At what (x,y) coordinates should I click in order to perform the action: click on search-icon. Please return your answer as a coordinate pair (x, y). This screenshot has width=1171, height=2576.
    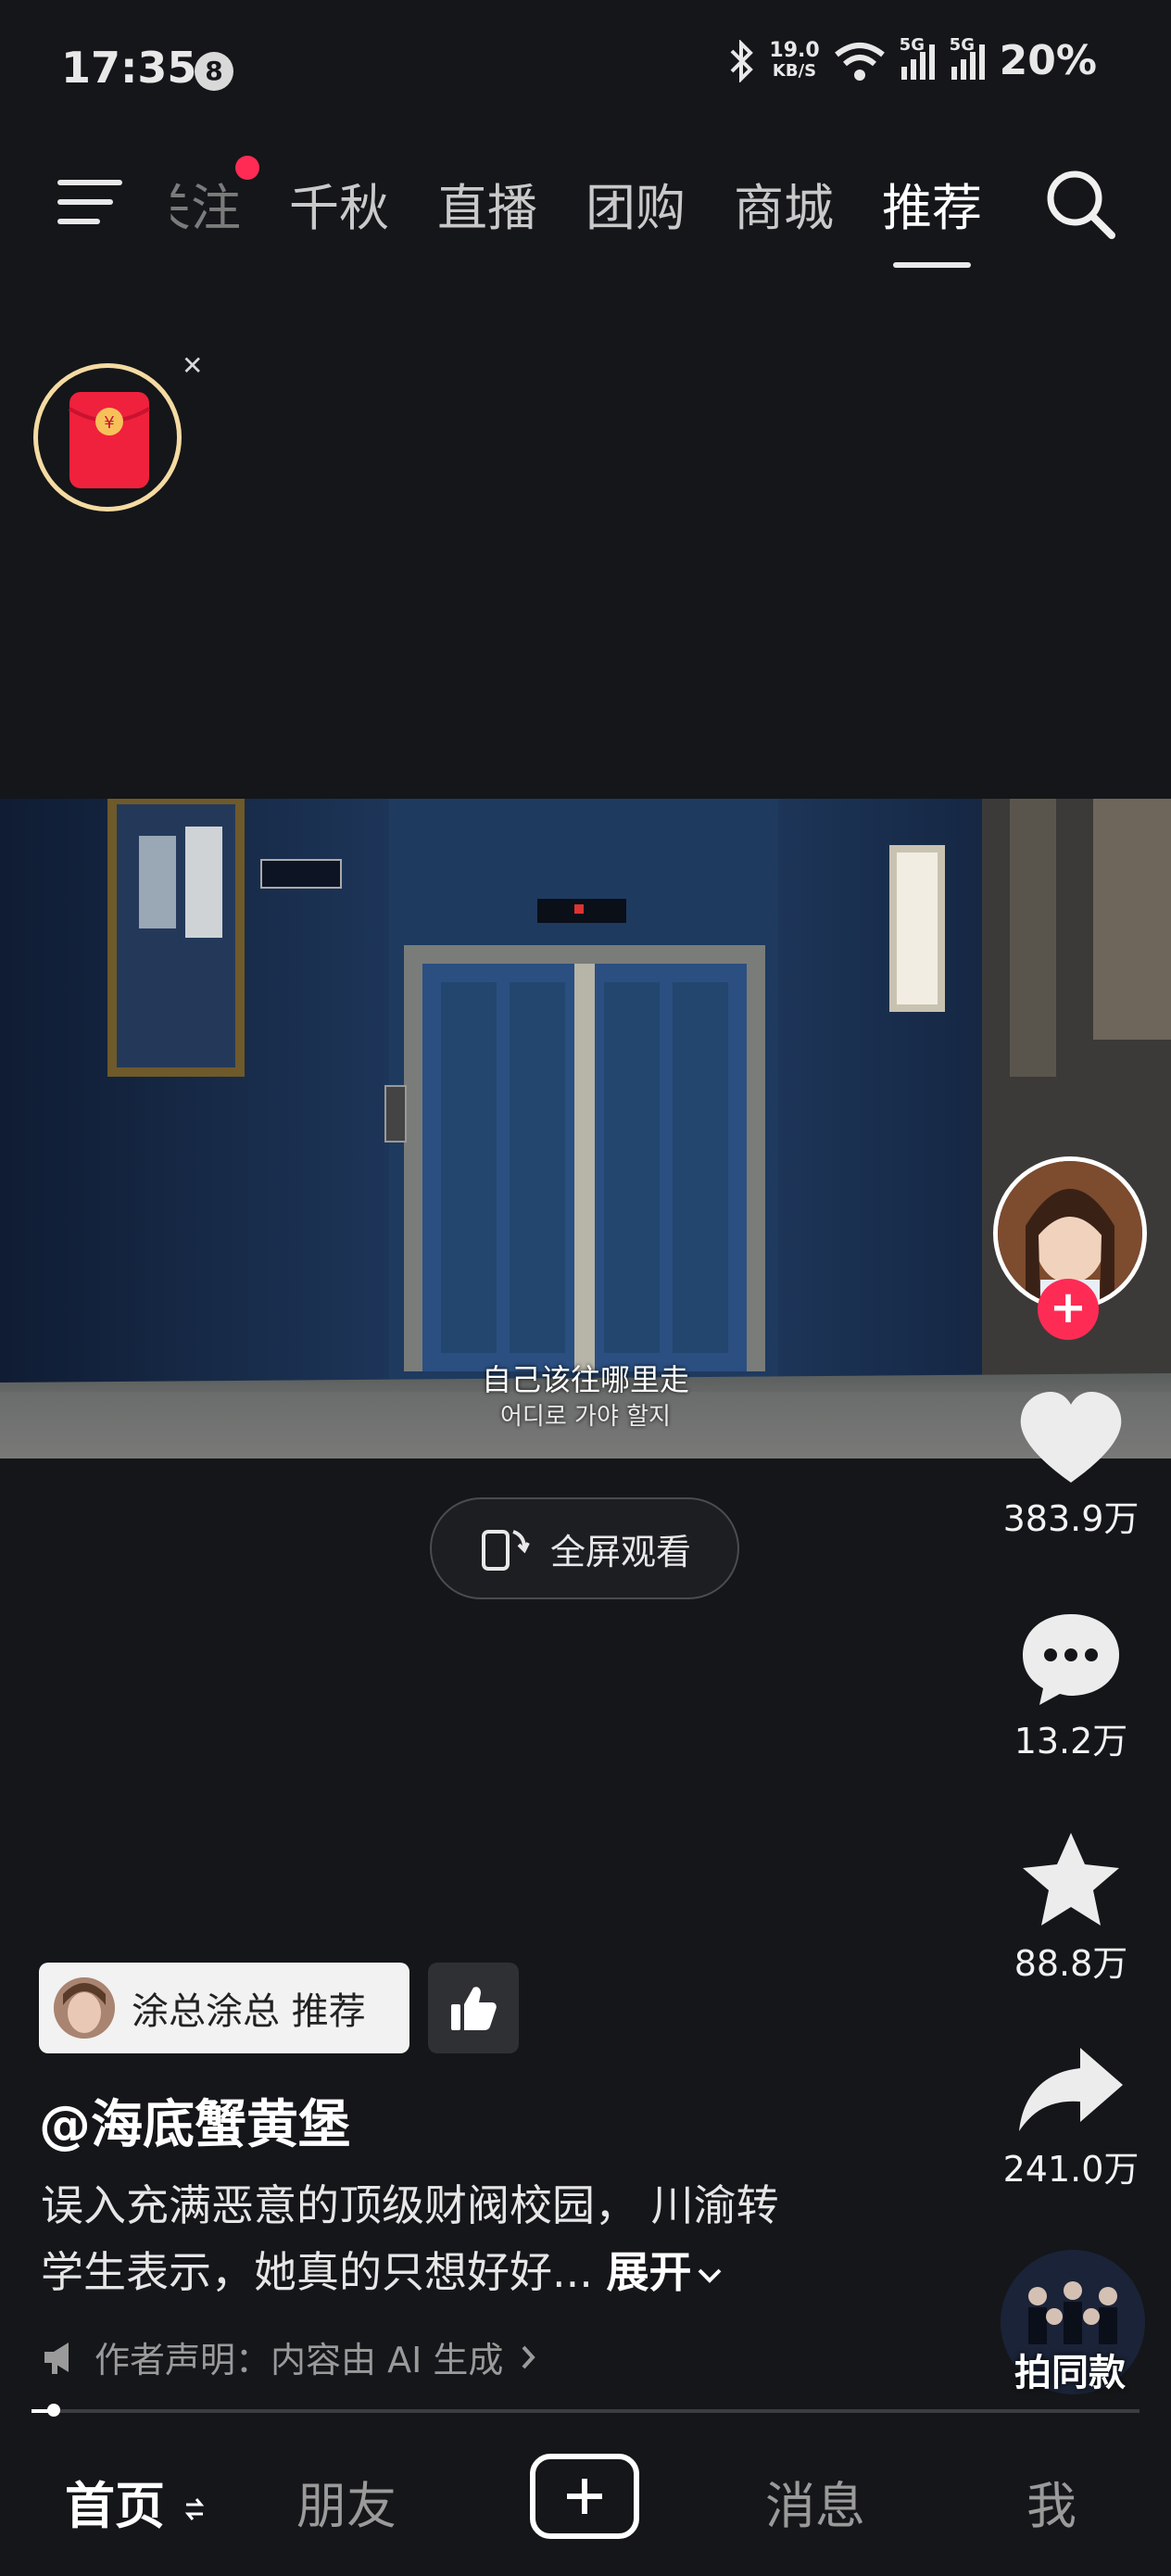
    Looking at the image, I should click on (1080, 204).